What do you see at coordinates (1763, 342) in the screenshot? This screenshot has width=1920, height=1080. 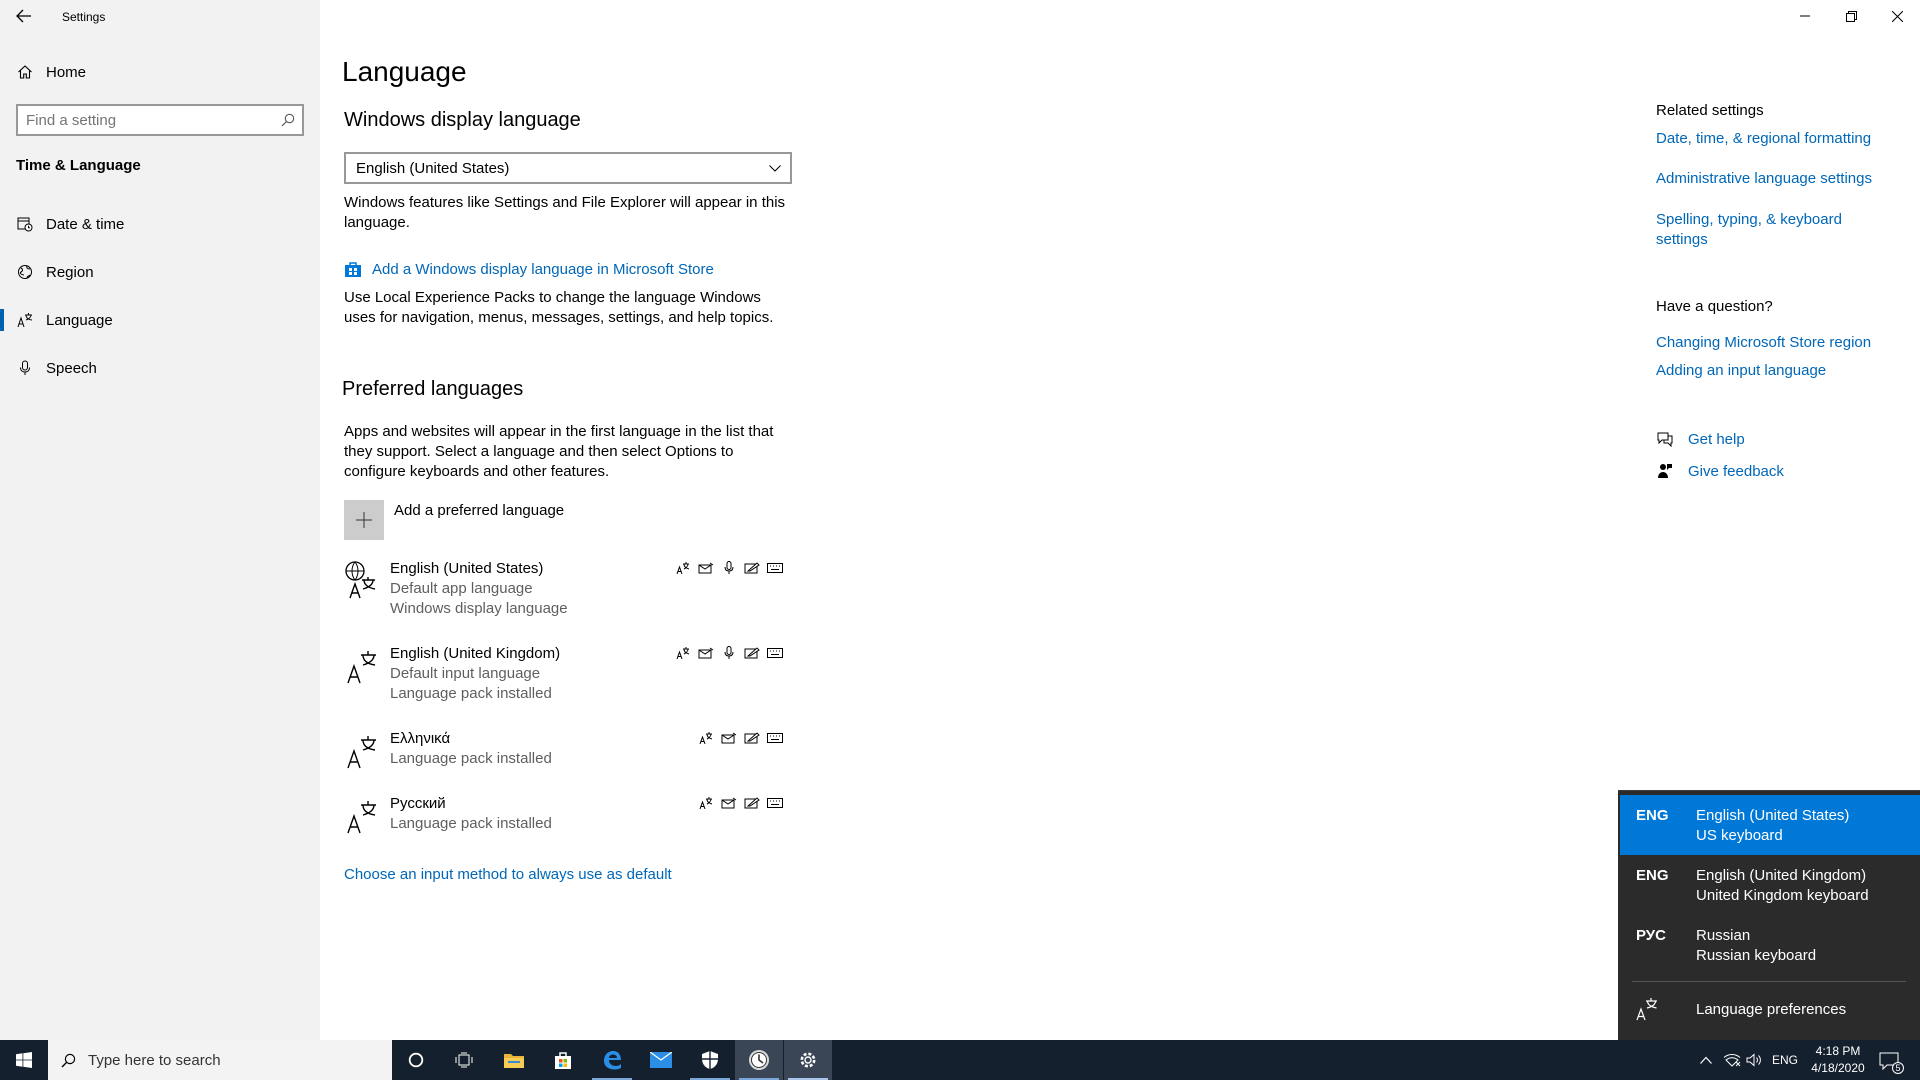 I see `question-link-store-region: Changing Microsoft Store region` at bounding box center [1763, 342].